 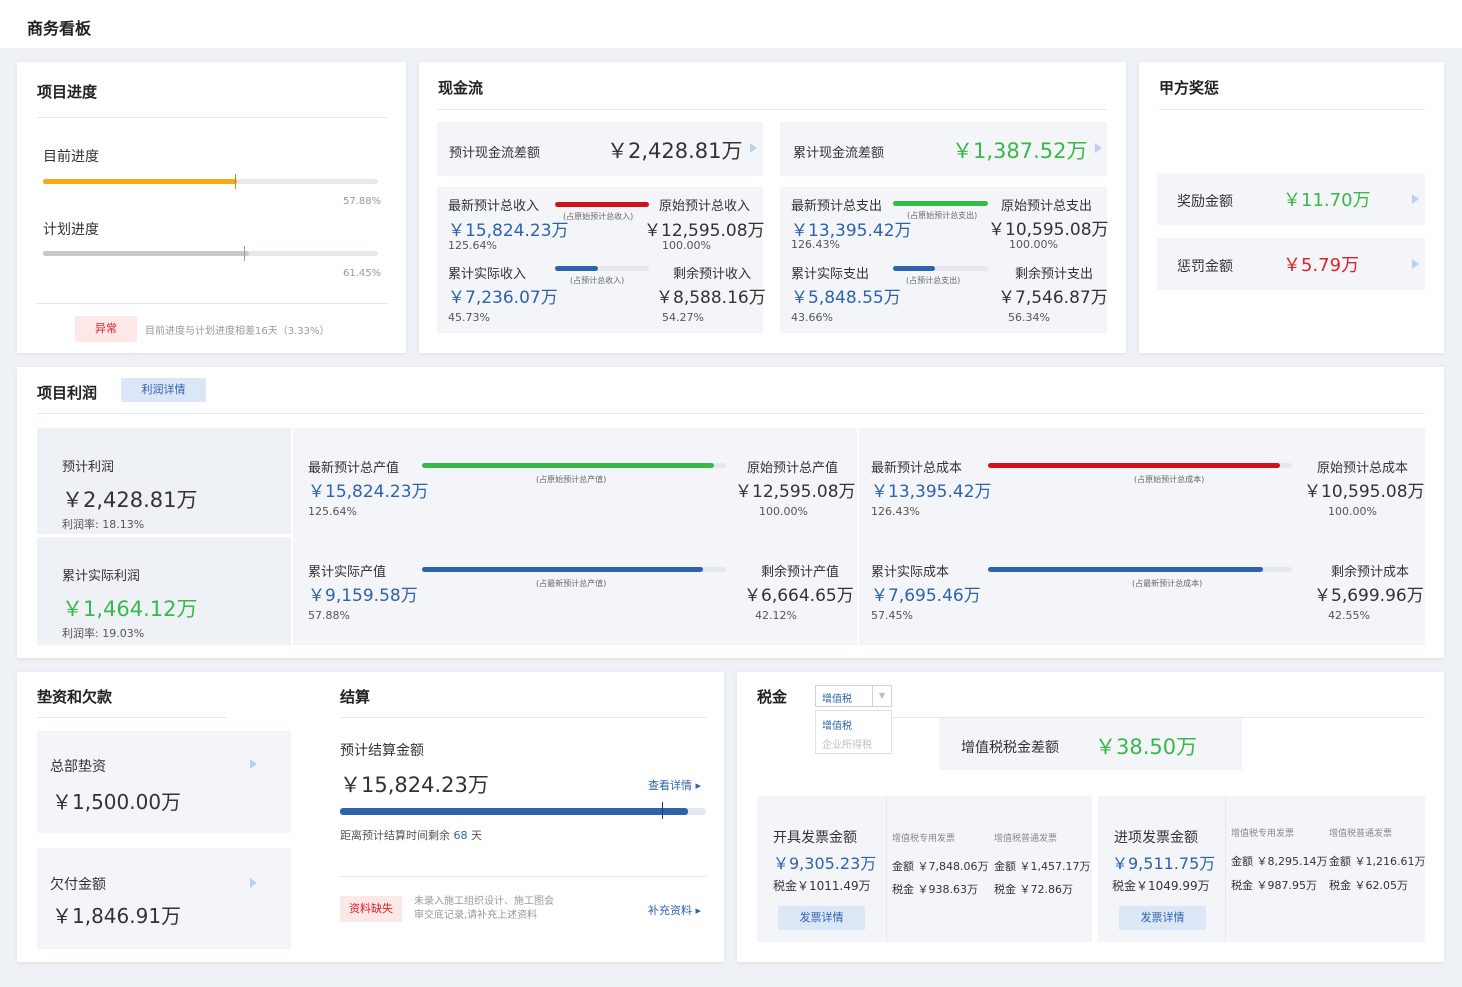 What do you see at coordinates (917, 468) in the screenshot?
I see `latest-cost-label: 最新预计总成本` at bounding box center [917, 468].